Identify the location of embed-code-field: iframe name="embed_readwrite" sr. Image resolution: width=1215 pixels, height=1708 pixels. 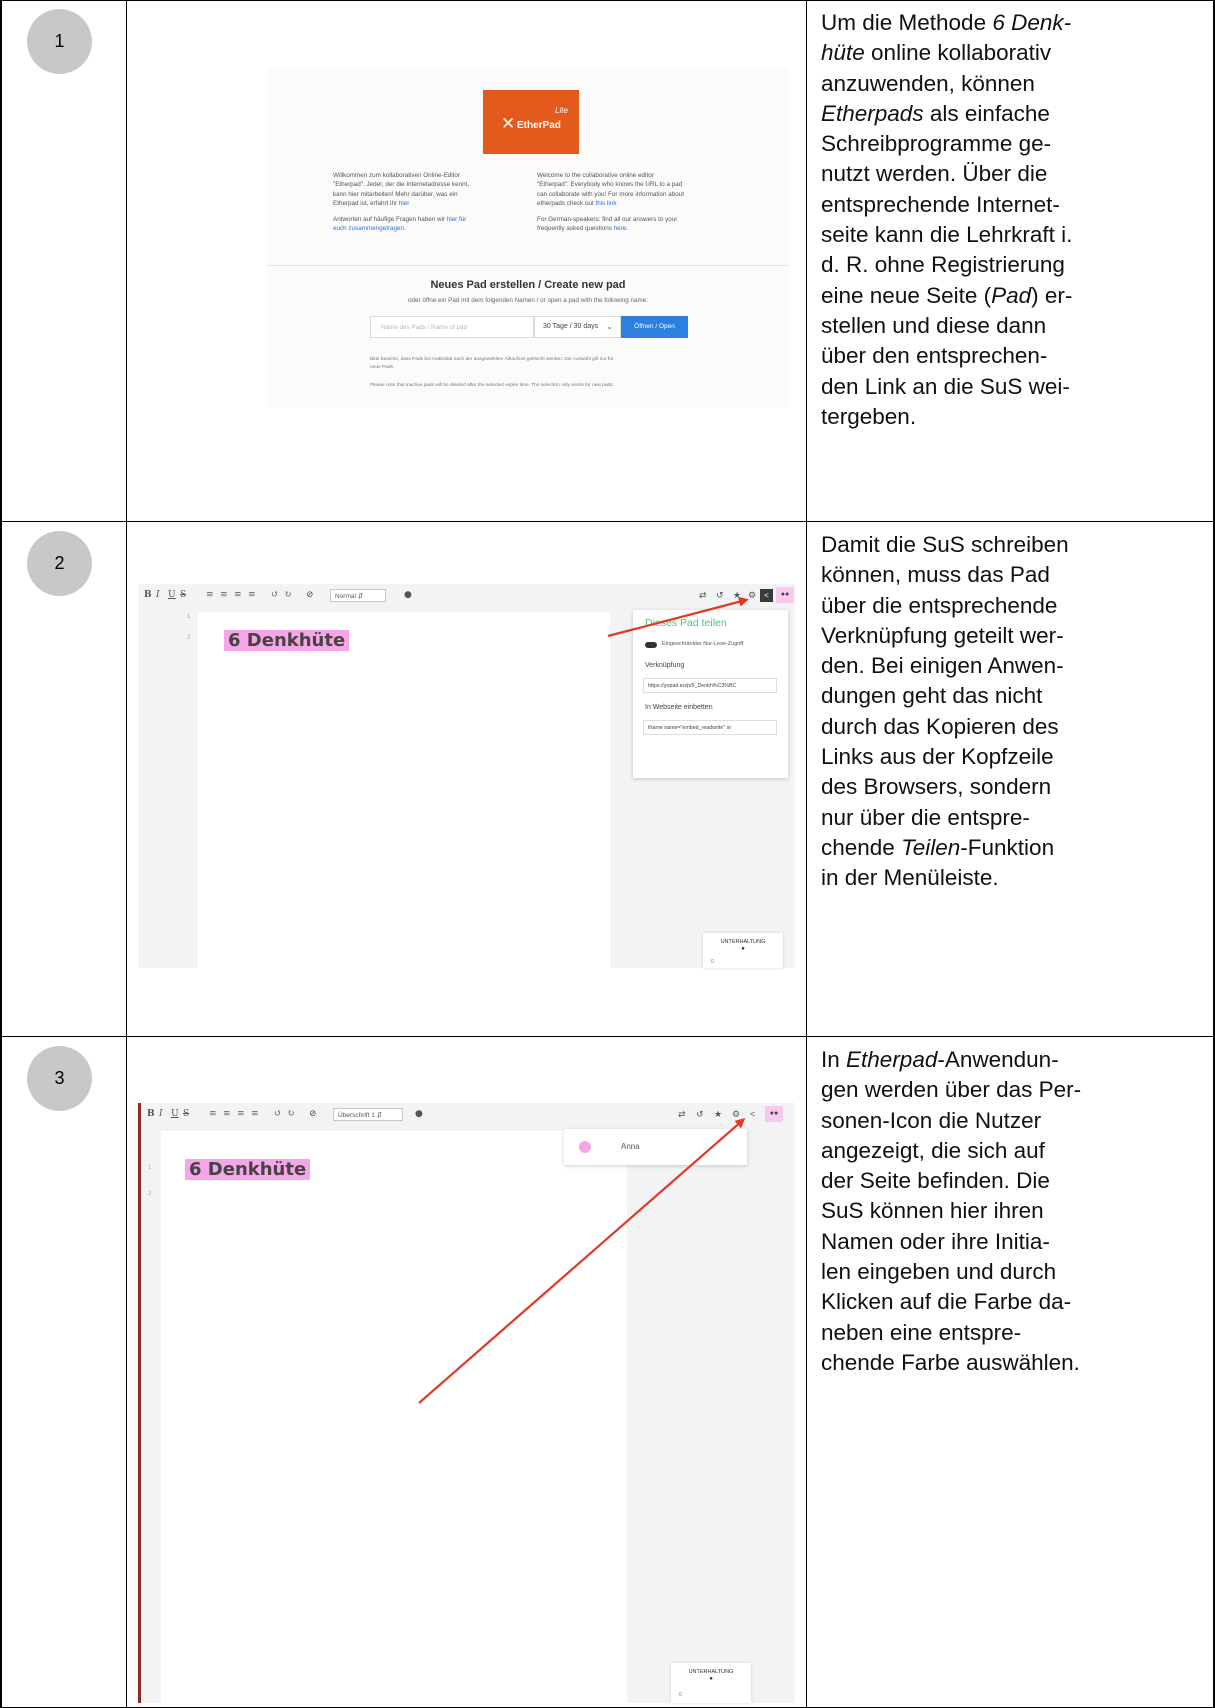
(710, 727).